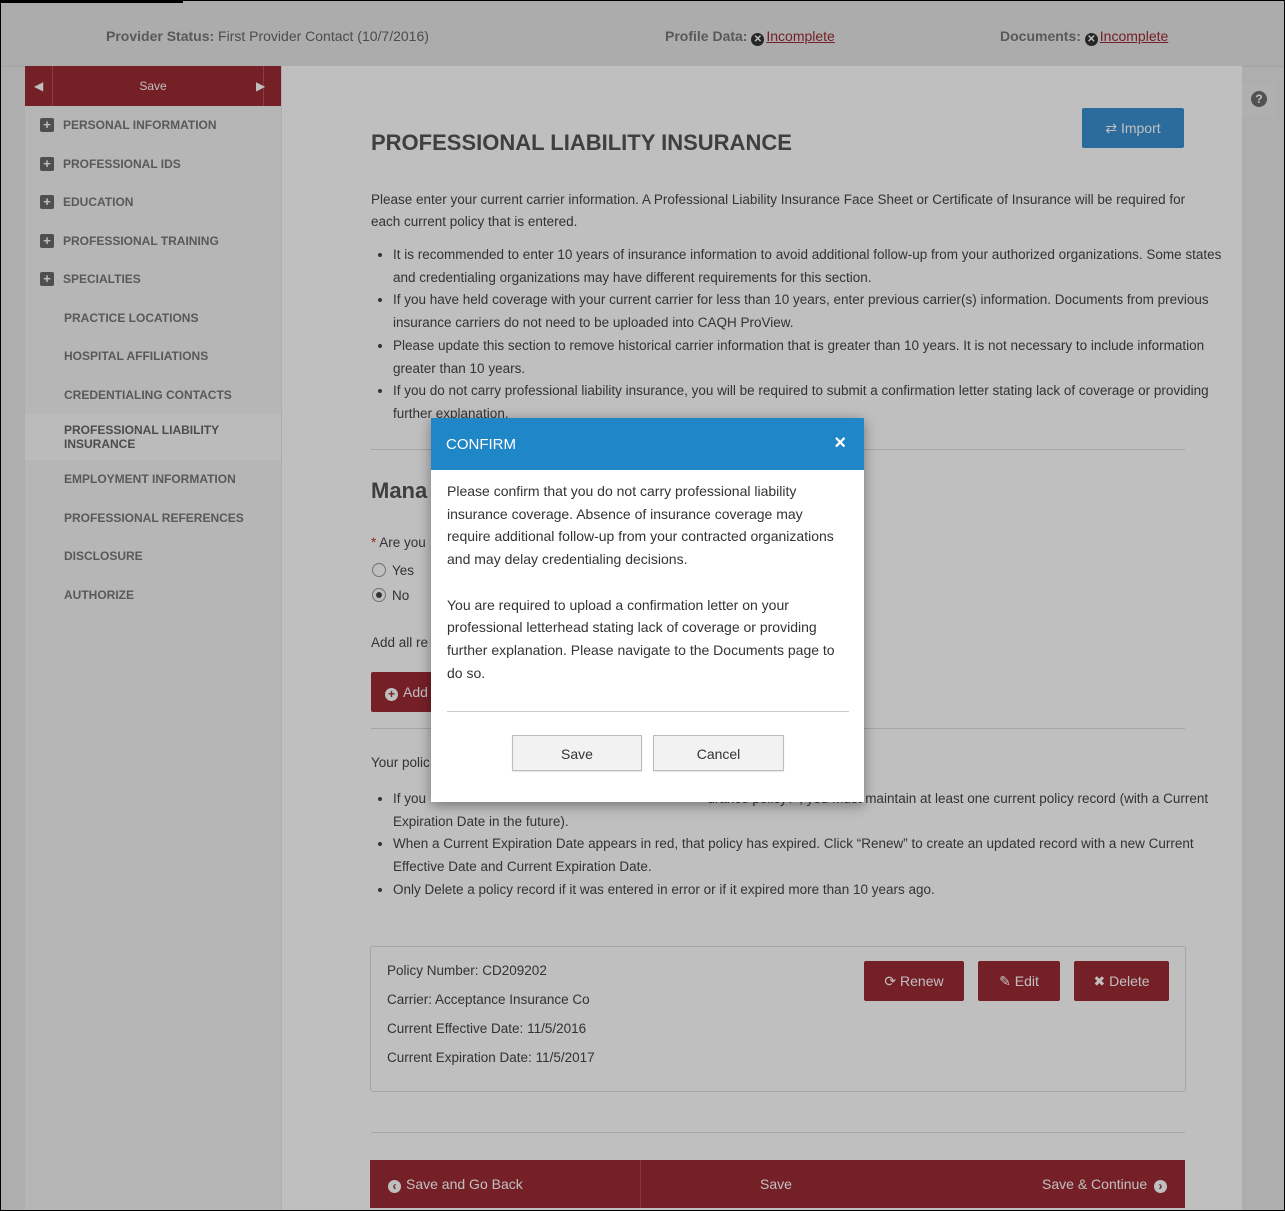 This screenshot has height=1211, width=1285. I want to click on dialog-save-button: Save, so click(577, 753).